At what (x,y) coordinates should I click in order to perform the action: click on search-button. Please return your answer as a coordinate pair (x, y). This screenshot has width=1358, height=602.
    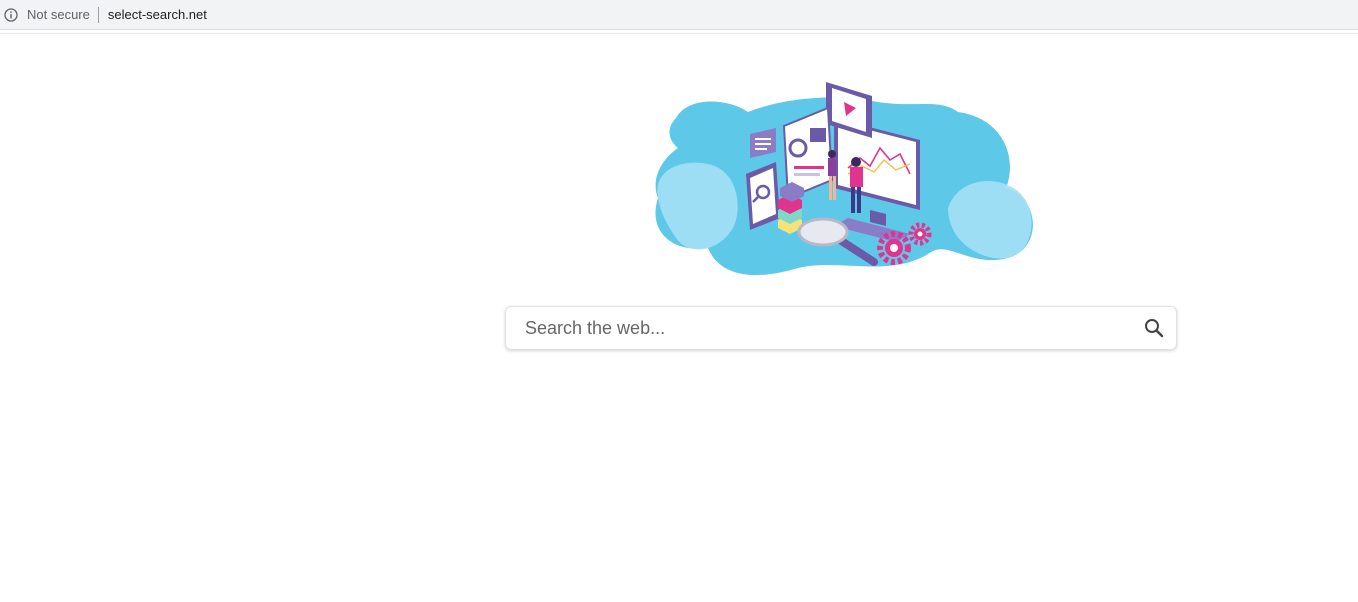
    Looking at the image, I should click on (1154, 328).